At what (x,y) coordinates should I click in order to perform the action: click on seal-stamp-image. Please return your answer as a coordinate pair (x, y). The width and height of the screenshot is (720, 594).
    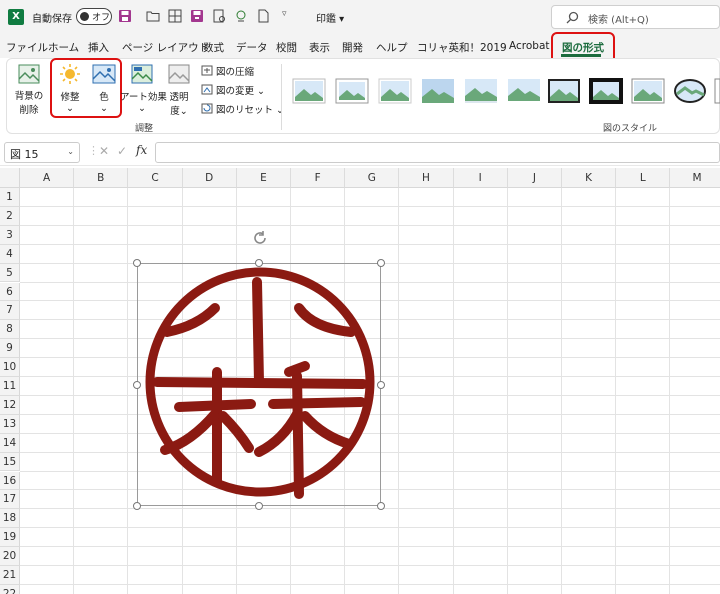
    Looking at the image, I should click on (259, 384).